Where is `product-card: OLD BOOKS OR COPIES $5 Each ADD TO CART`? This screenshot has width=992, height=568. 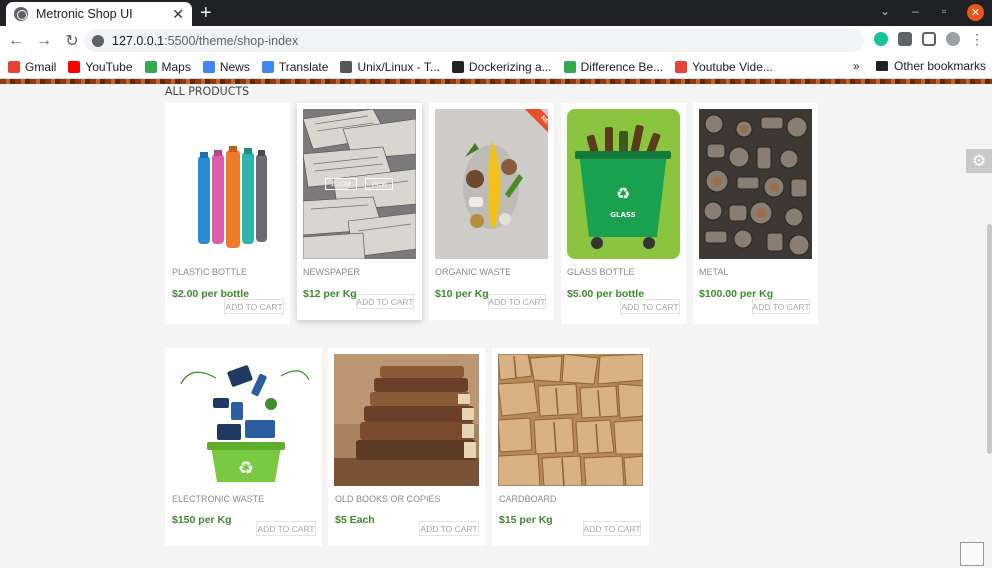 product-card: OLD BOOKS OR COPIES $5 Each ADD TO CART is located at coordinates (406, 447).